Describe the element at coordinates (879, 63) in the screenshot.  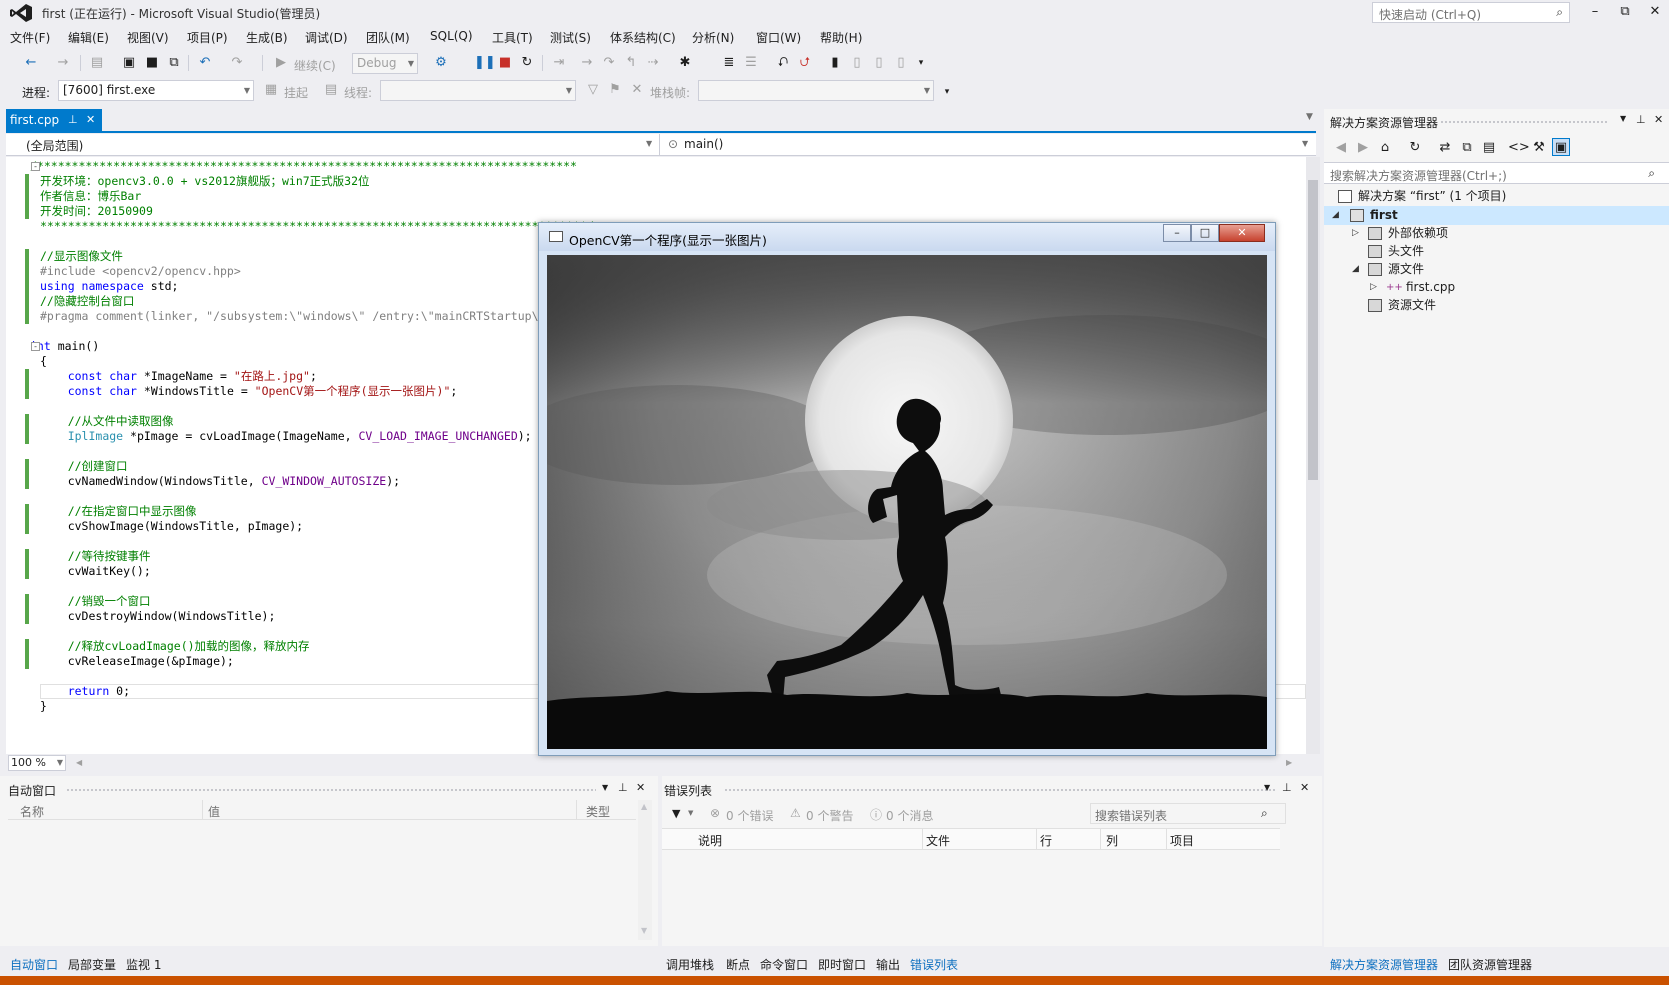
I see `next-bookmark-icon: ▯` at that location.